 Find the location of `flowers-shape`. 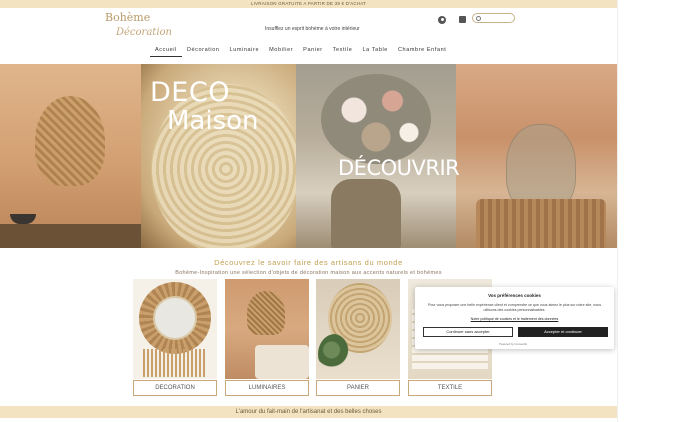

flowers-shape is located at coordinates (376, 119).